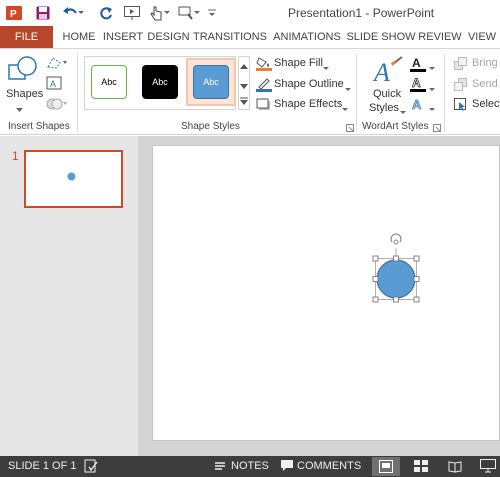  What do you see at coordinates (167, 13) in the screenshot?
I see `touch-dropdown-icon` at bounding box center [167, 13].